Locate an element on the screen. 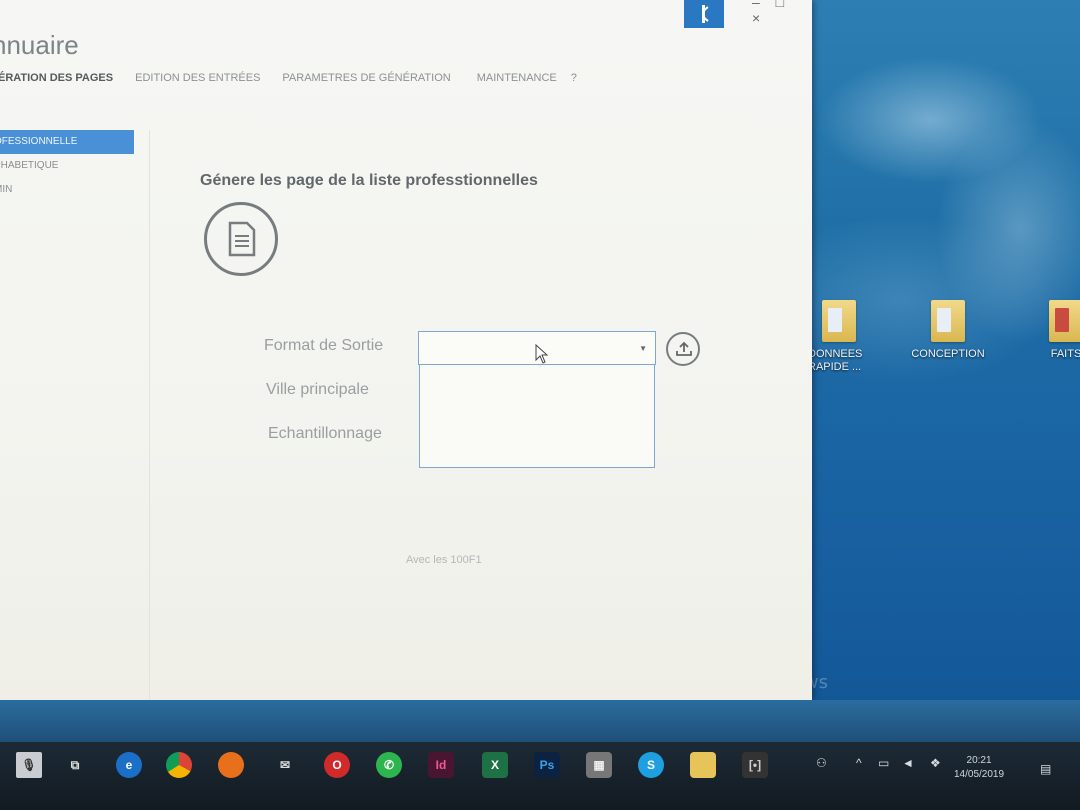  mouse-cursor-icon is located at coordinates (542, 354).